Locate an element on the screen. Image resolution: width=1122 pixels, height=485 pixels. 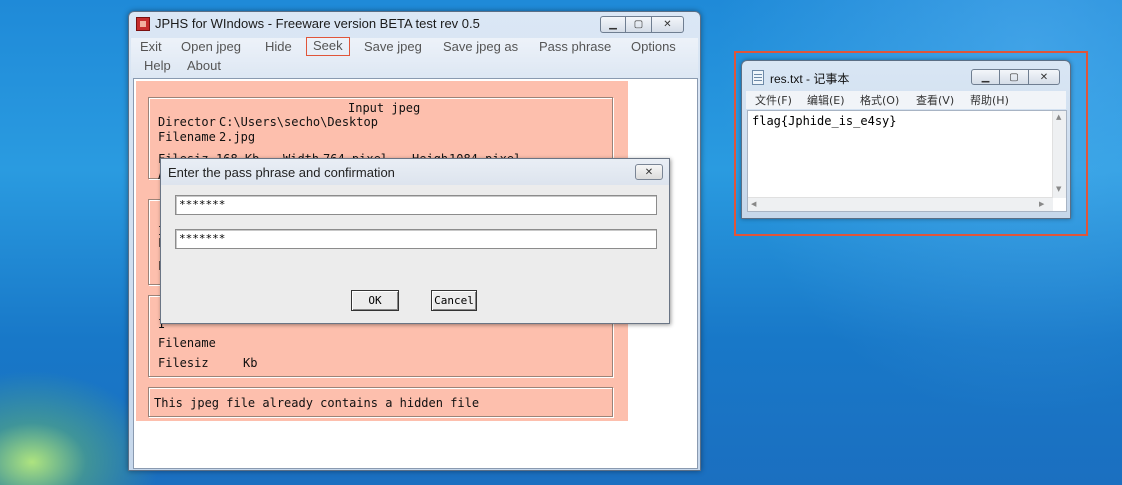
notepad-horizontal-scrollbar: ◀ ▶ is located at coordinates (900, 204).